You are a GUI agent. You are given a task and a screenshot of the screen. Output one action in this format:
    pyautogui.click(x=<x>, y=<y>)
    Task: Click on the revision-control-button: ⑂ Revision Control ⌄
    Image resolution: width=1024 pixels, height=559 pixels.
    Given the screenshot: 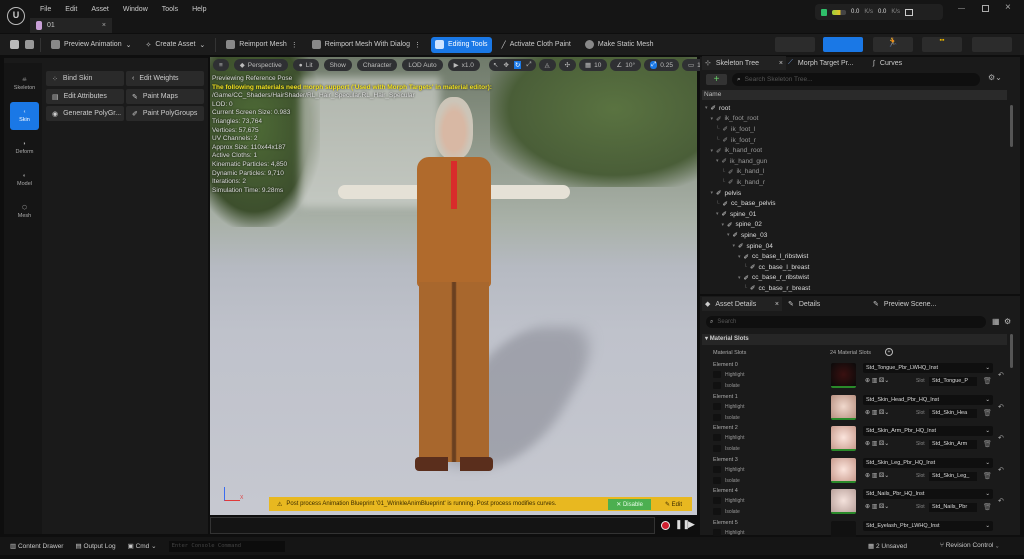 What is the action you would take?
    pyautogui.click(x=969, y=545)
    